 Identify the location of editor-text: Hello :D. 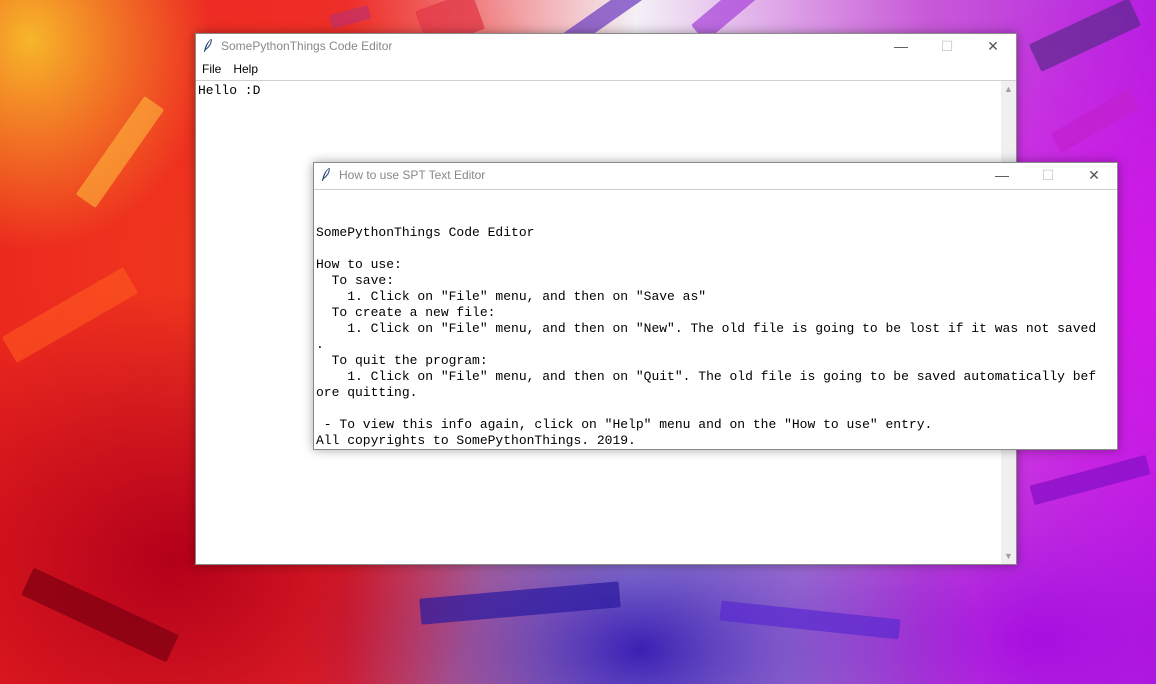
(229, 90).